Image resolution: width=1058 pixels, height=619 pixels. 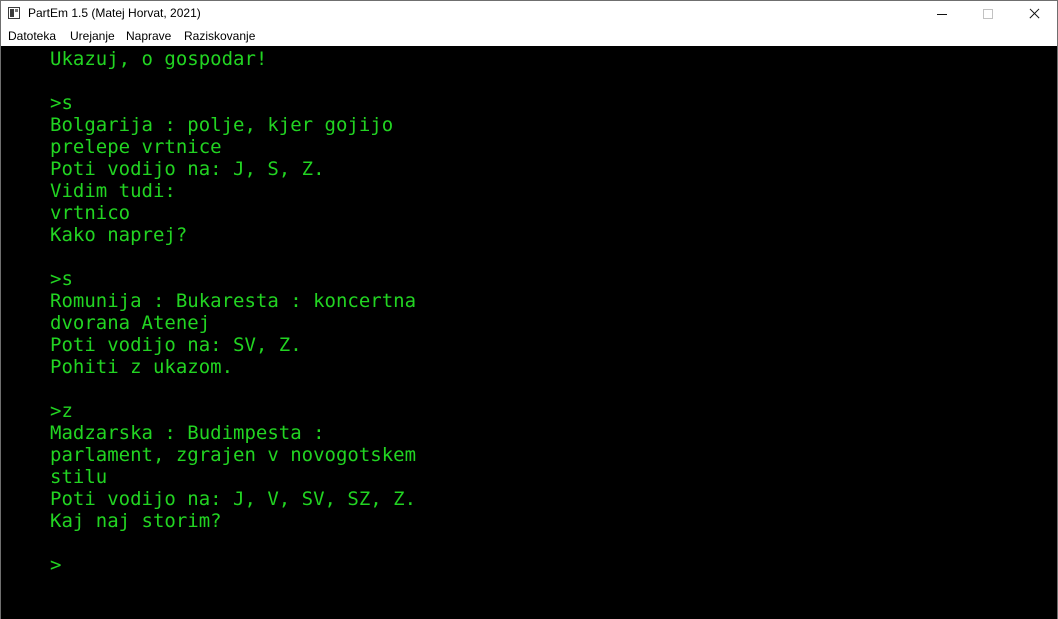 I want to click on terminal-line: dvorana Atenej, so click(x=130, y=323).